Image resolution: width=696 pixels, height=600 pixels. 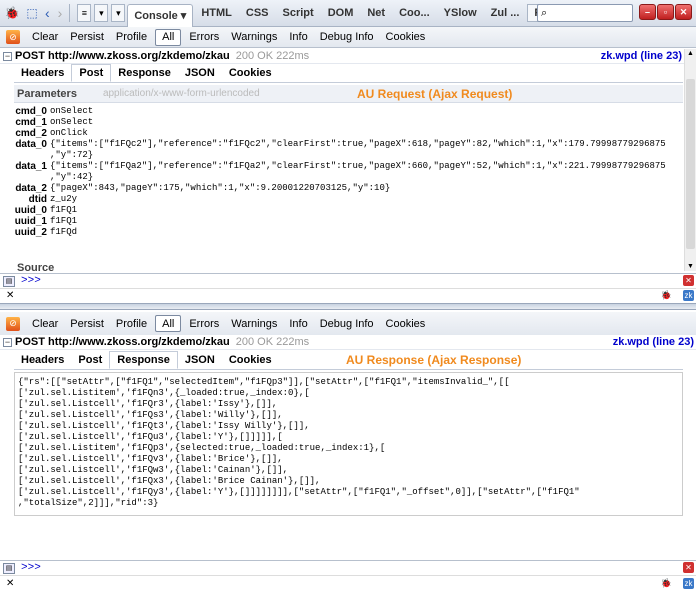 What do you see at coordinates (460, 13) in the screenshot?
I see `tab-yslow: YSlow` at bounding box center [460, 13].